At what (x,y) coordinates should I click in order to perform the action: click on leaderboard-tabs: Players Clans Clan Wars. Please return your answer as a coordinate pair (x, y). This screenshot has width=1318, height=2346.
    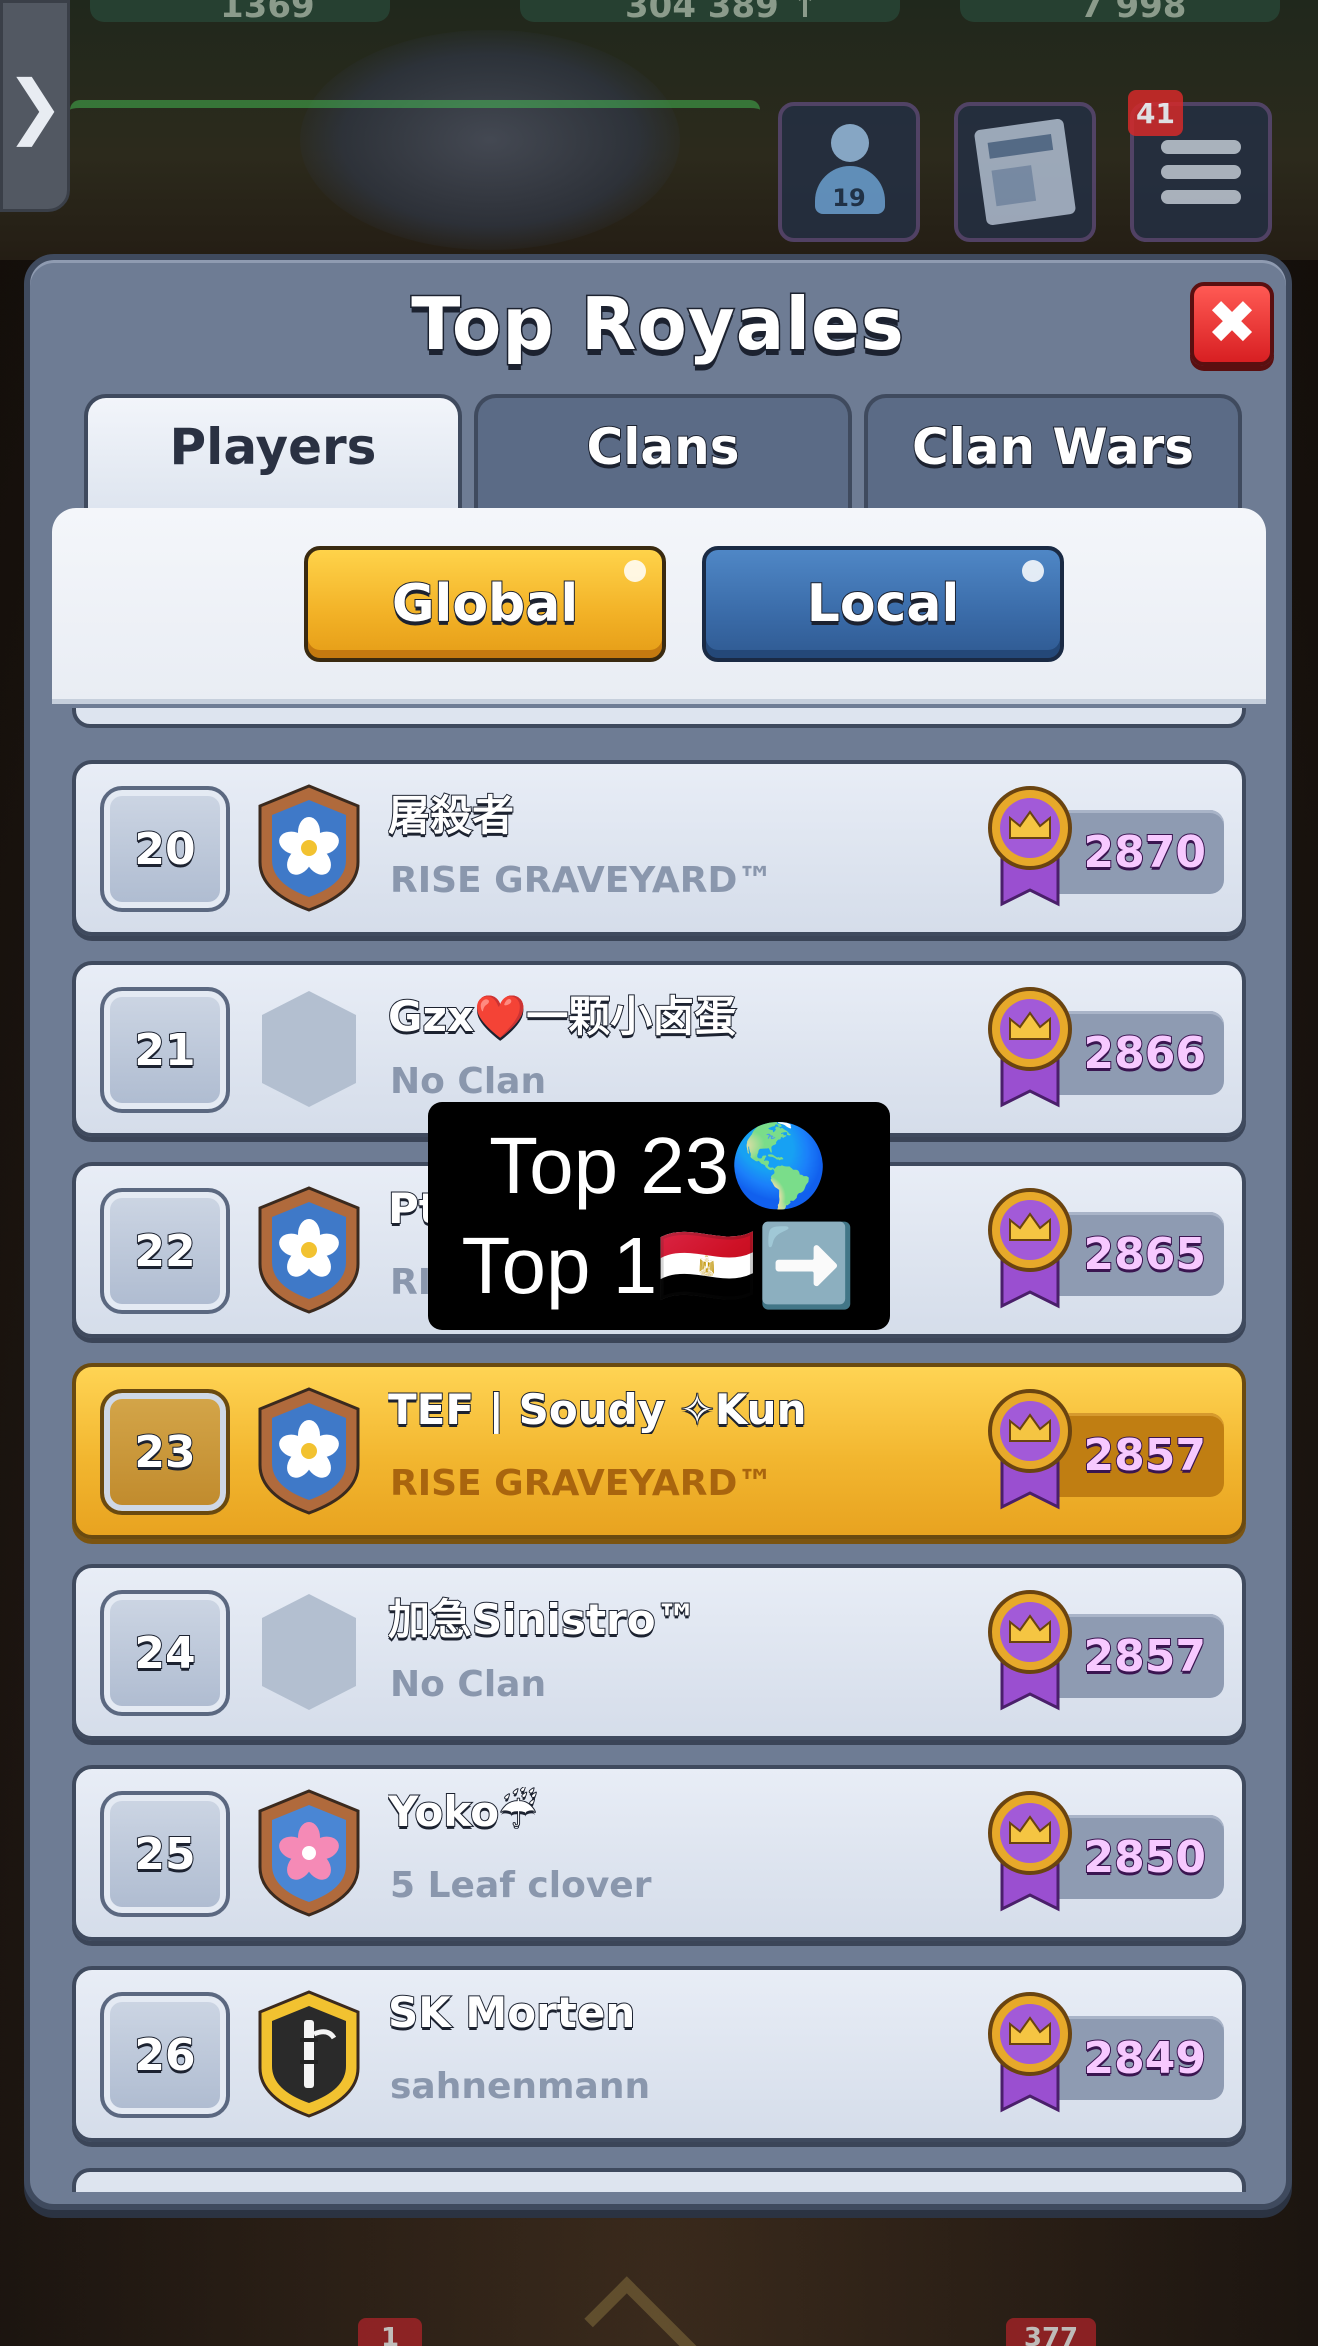
    Looking at the image, I should click on (664, 454).